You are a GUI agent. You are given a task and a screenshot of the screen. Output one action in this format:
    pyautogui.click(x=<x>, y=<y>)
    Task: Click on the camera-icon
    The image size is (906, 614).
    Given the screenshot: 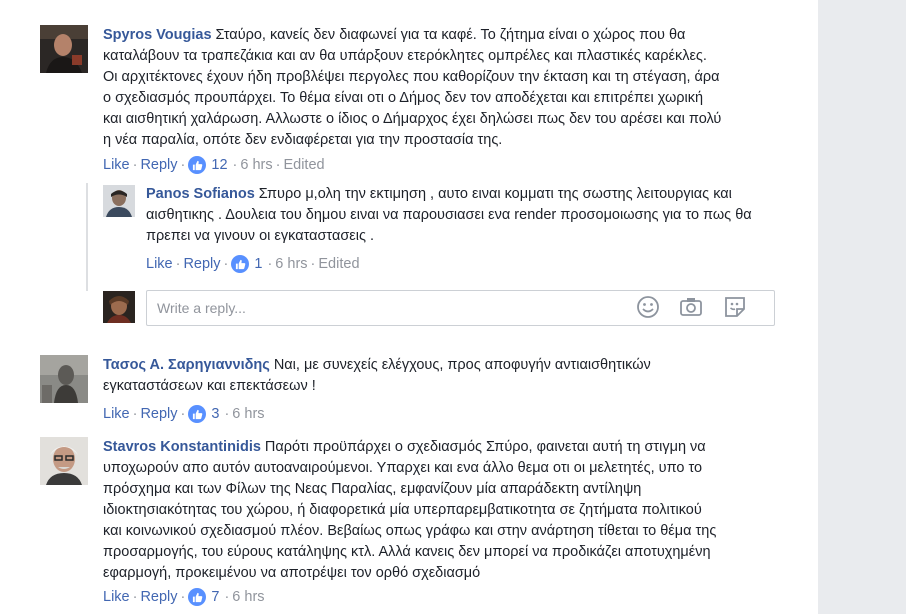 What is the action you would take?
    pyautogui.click(x=691, y=307)
    